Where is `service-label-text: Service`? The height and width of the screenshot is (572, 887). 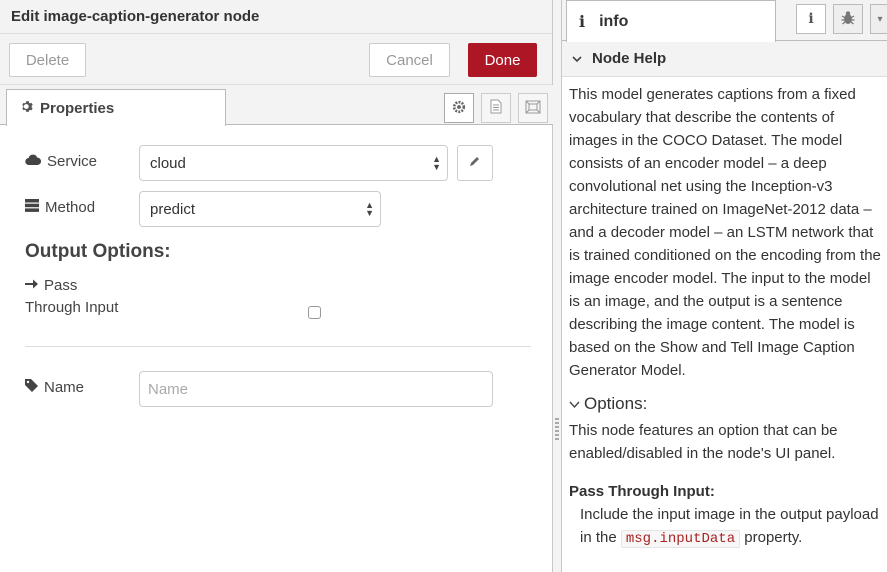
service-label-text: Service is located at coordinates (72, 161).